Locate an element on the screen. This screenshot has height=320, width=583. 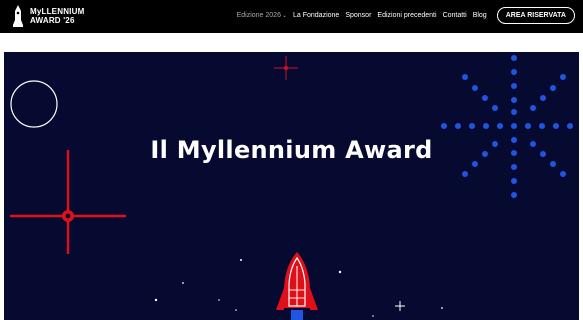
blue-dot-starburst-icon is located at coordinates (507, 126).